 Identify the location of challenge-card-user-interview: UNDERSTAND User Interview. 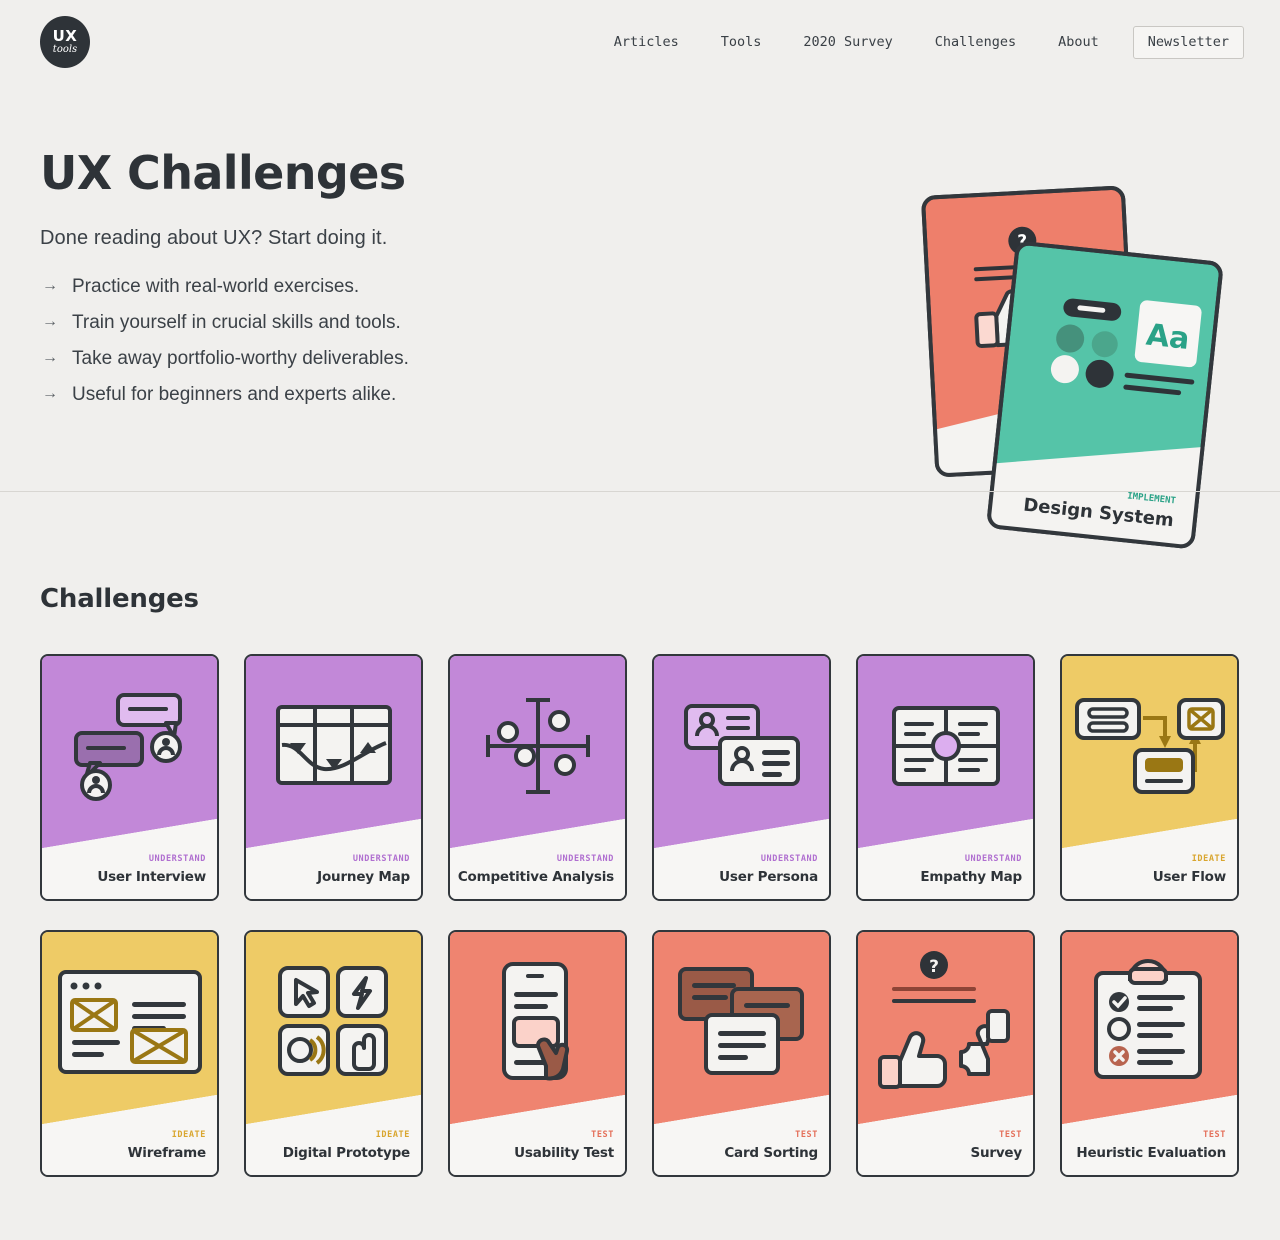
(129, 777).